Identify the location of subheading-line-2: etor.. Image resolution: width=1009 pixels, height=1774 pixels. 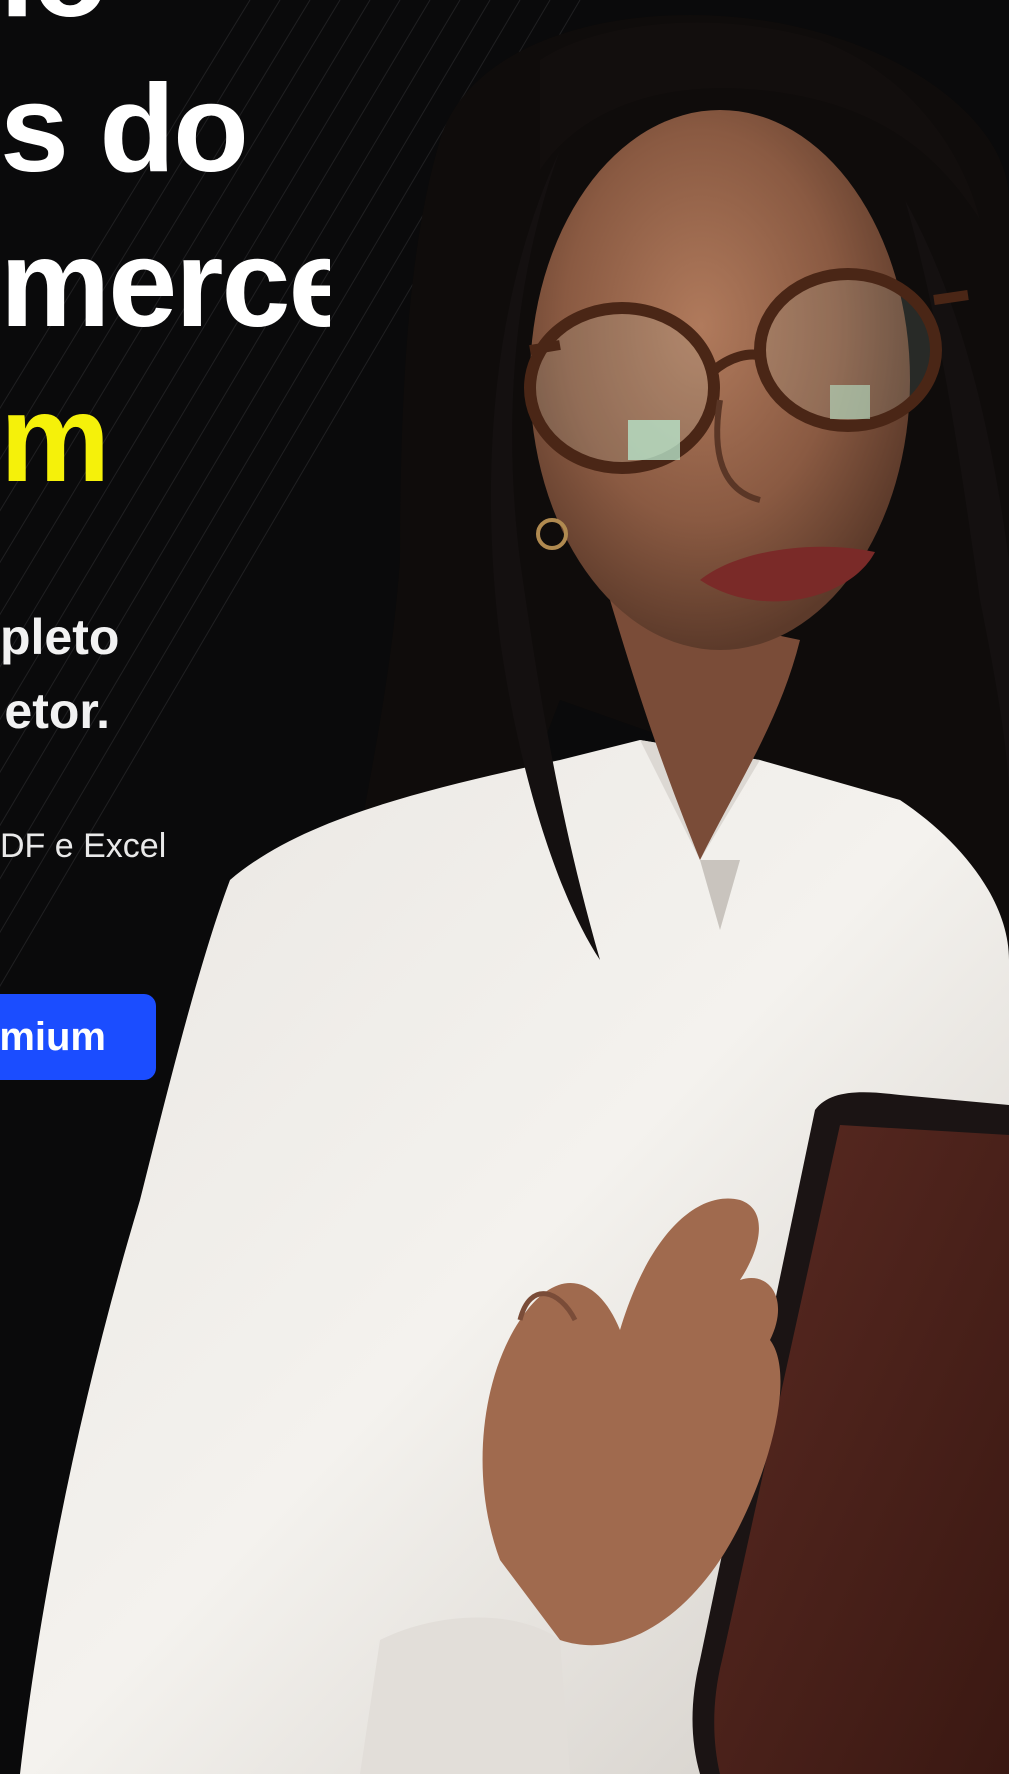
(57, 711).